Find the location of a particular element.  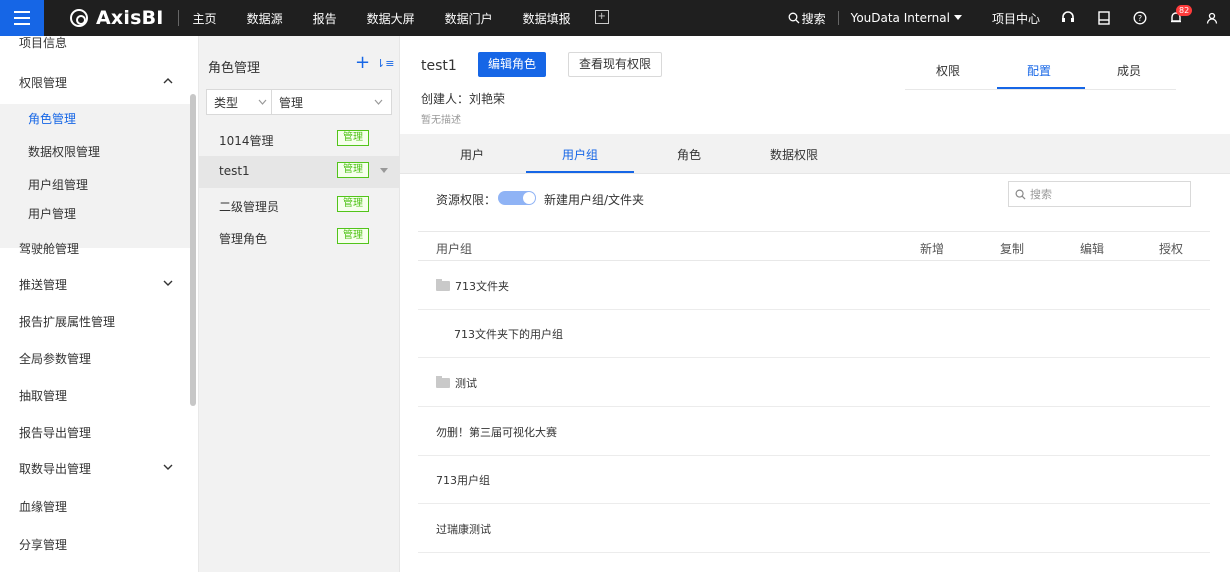

table-row: 勿删！第三届可视化大赛 is located at coordinates (814, 432).